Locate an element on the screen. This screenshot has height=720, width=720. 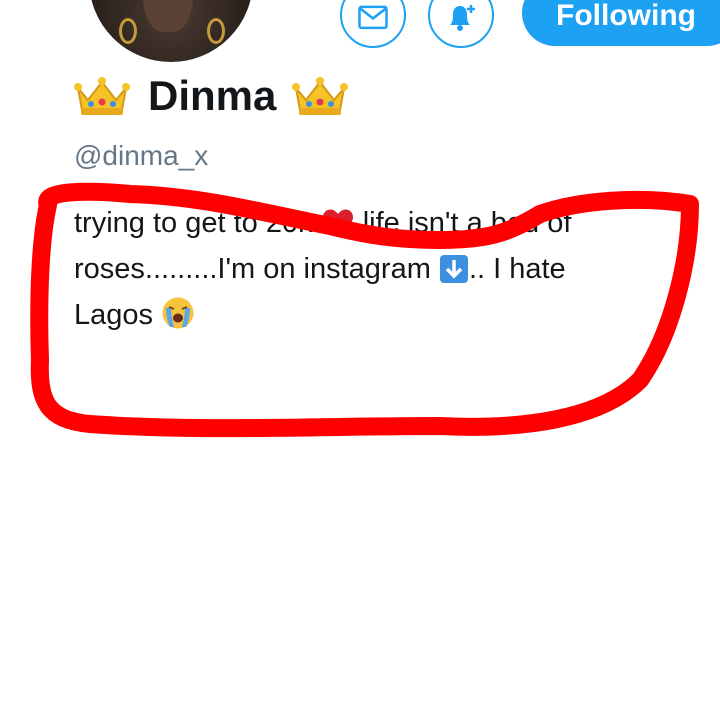
bio-line-1: trying to get to 20k life isn't a bed of is located at coordinates (379, 223).